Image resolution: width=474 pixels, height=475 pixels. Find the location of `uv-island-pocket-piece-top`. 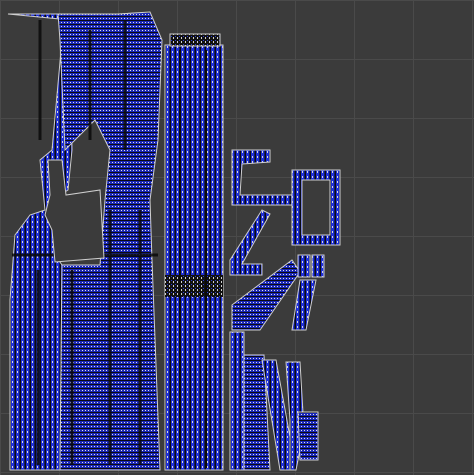

uv-island-pocket-piece-top is located at coordinates (262, 177).